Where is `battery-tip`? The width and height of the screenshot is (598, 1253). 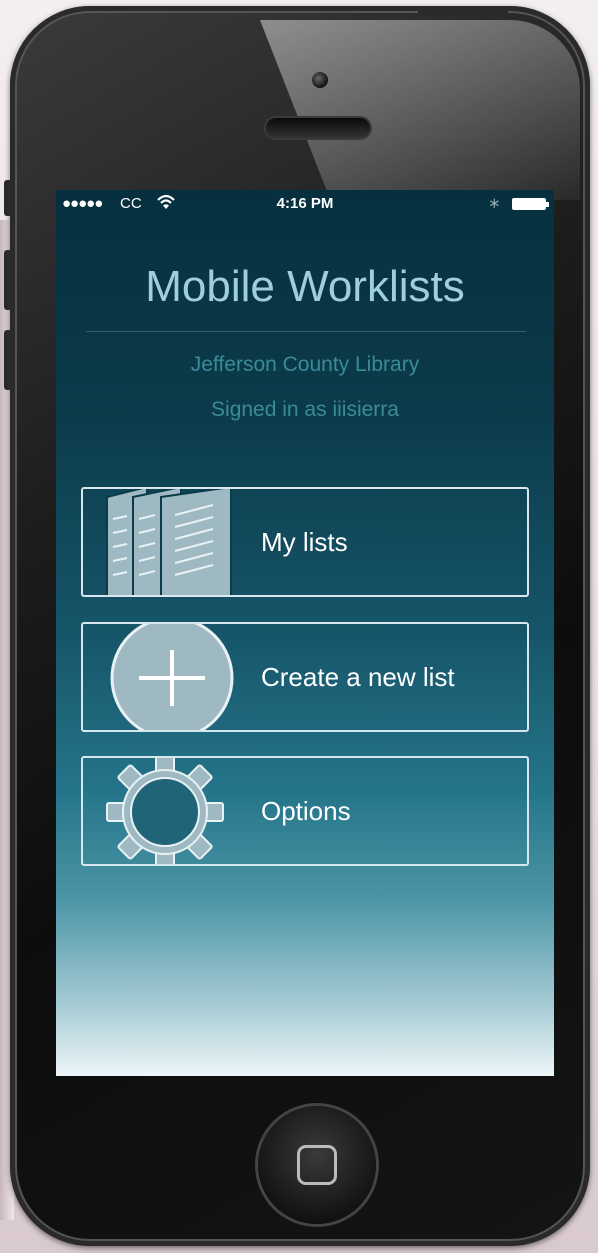
battery-tip is located at coordinates (547, 204).